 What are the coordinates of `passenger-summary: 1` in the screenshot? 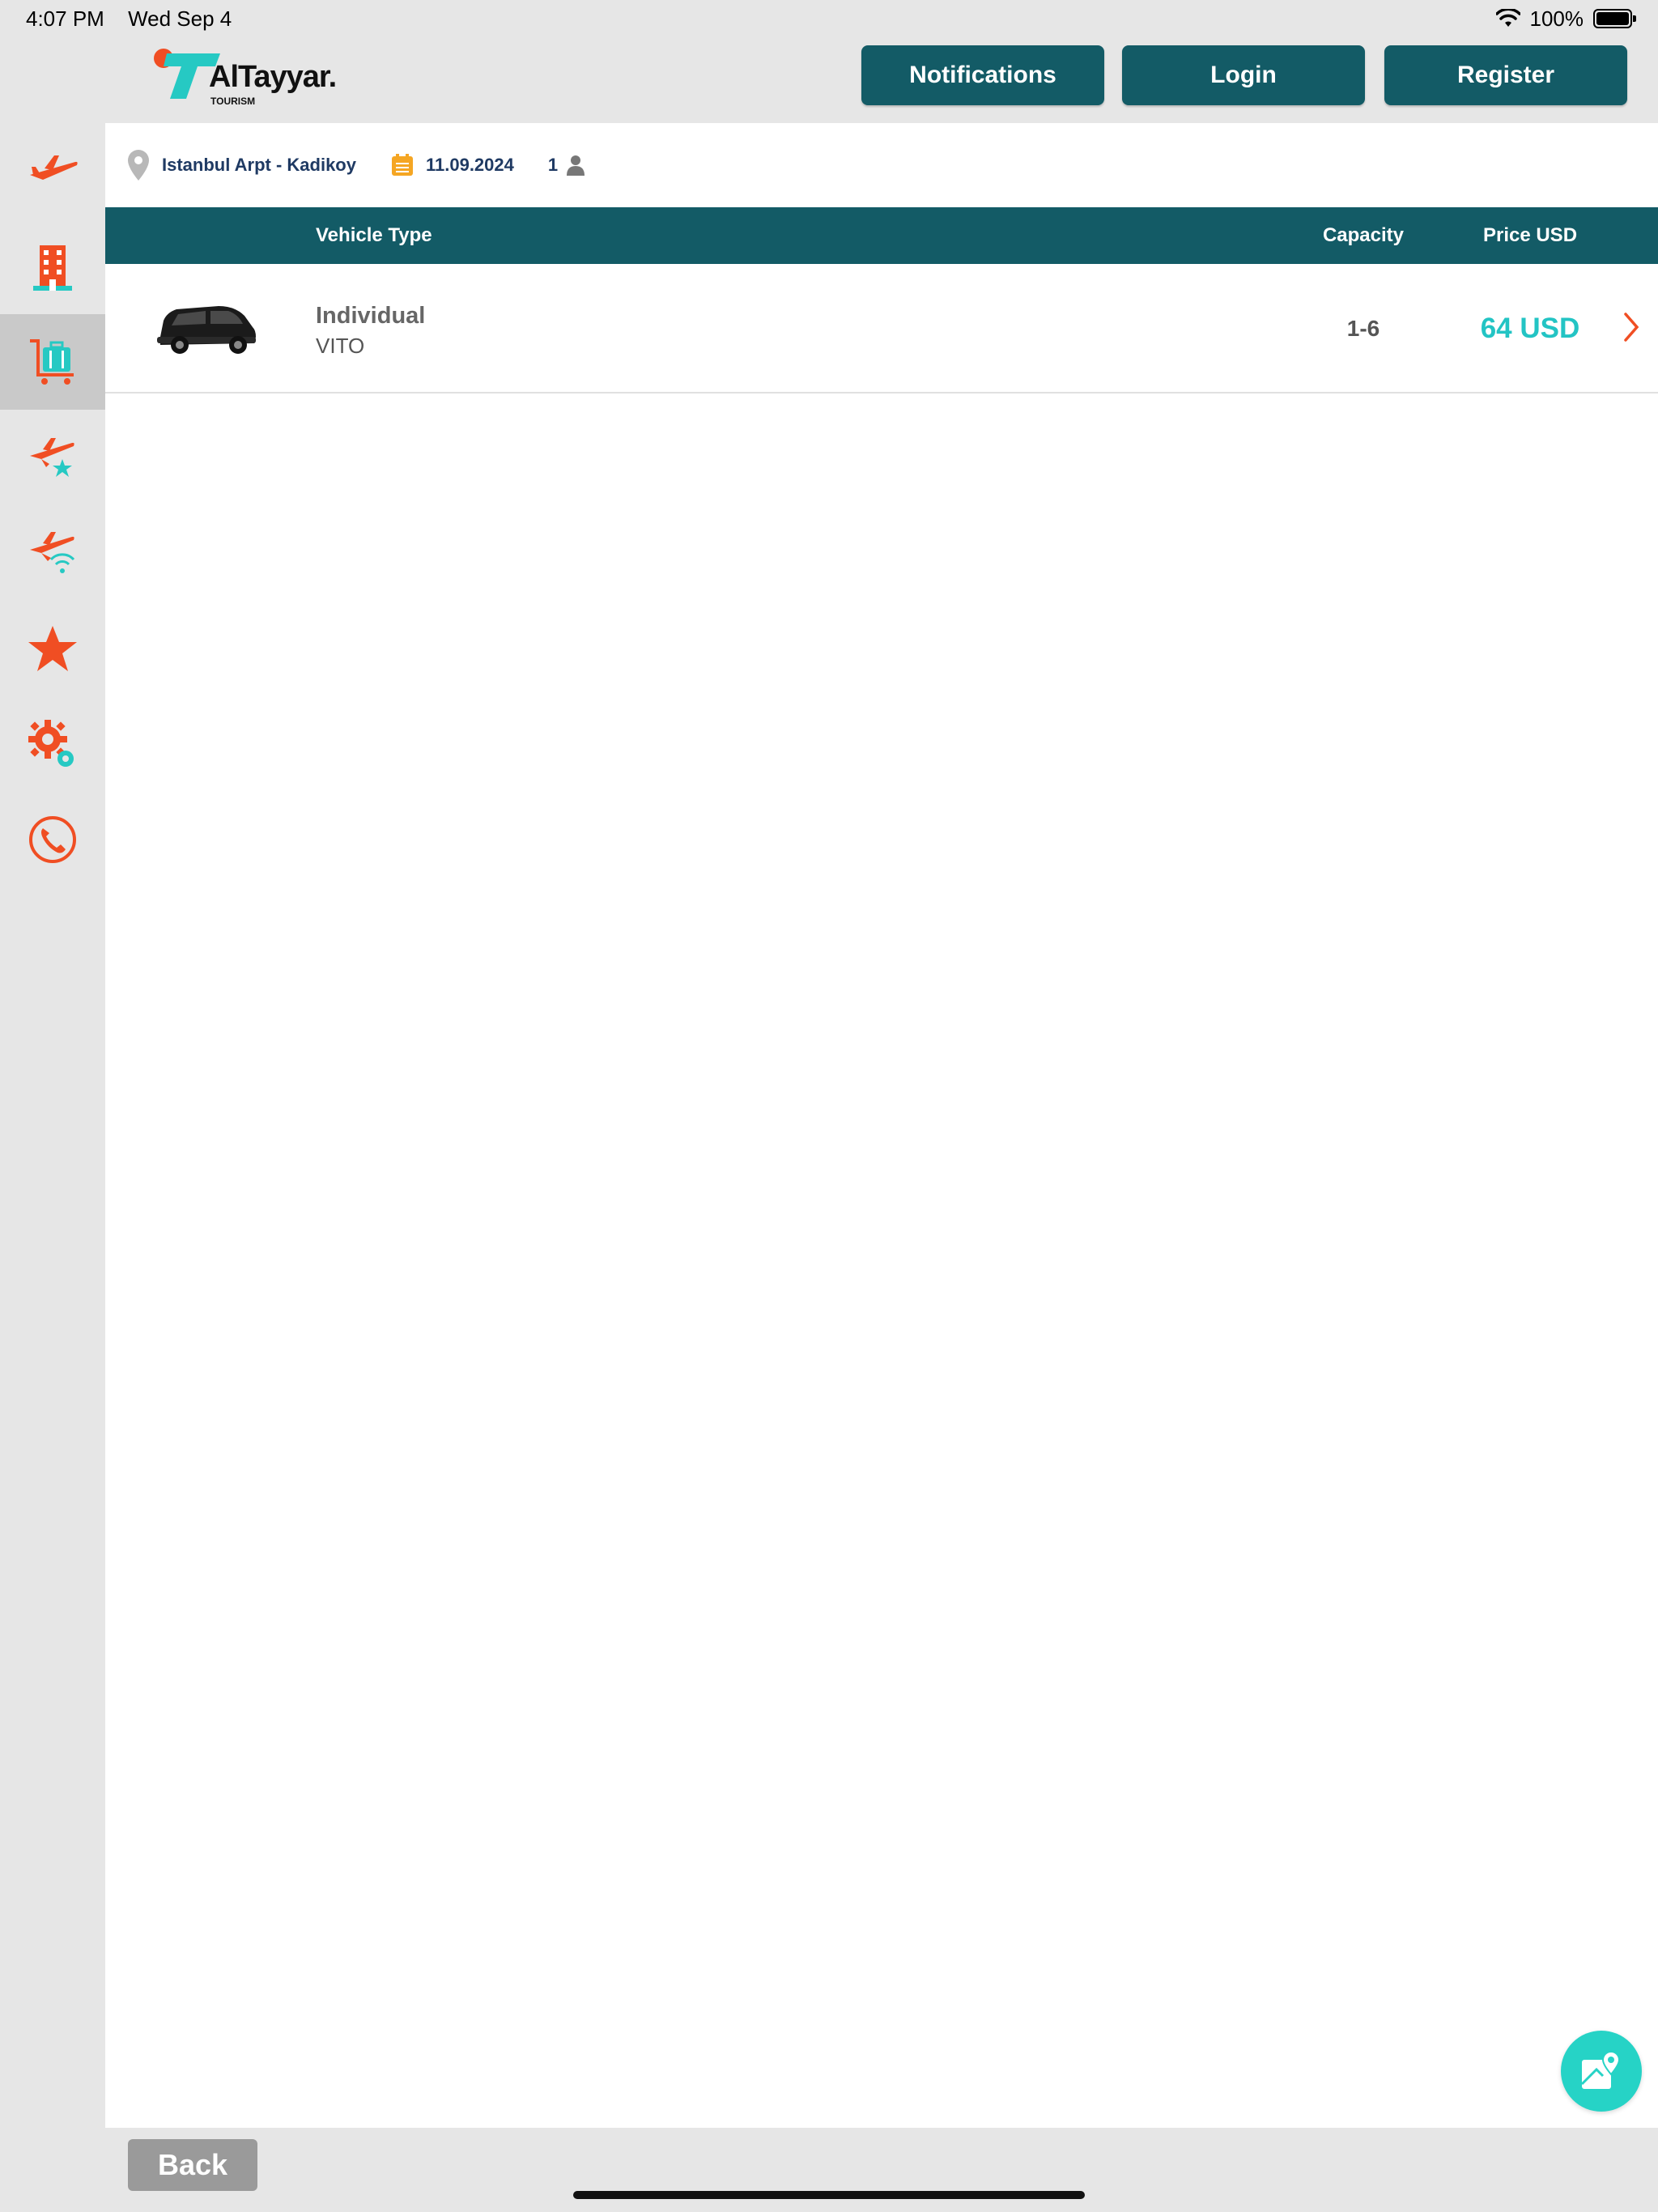 It's located at (572, 165).